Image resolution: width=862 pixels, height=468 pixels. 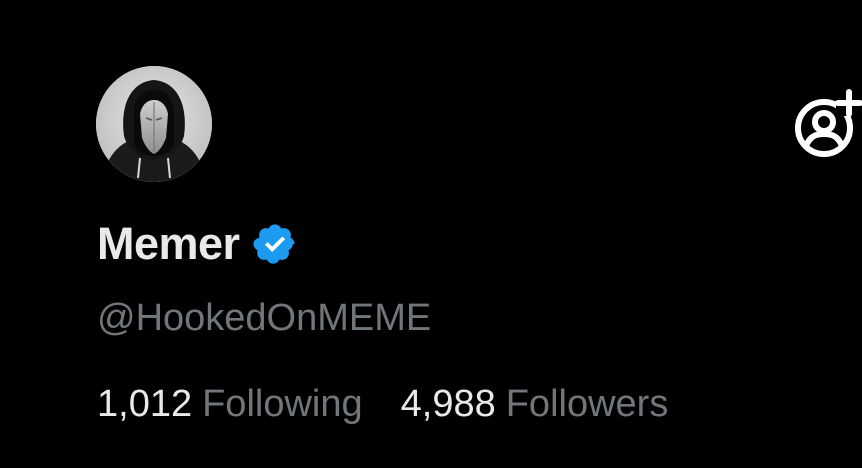 What do you see at coordinates (145, 404) in the screenshot?
I see `following-count: 1,012` at bounding box center [145, 404].